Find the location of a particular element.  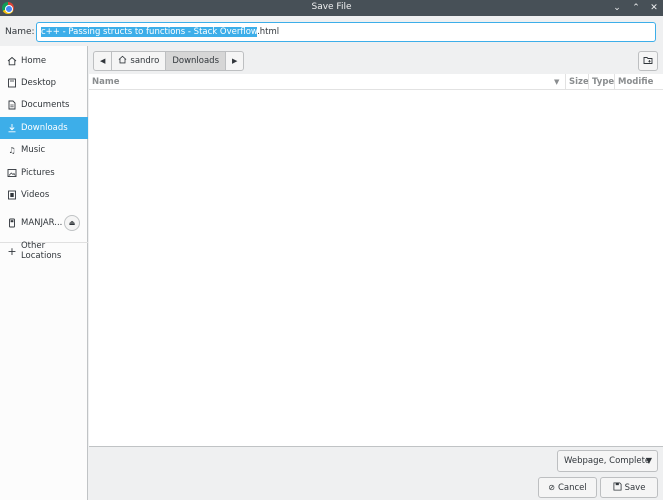

cancel-label: Cancel is located at coordinates (572, 487).